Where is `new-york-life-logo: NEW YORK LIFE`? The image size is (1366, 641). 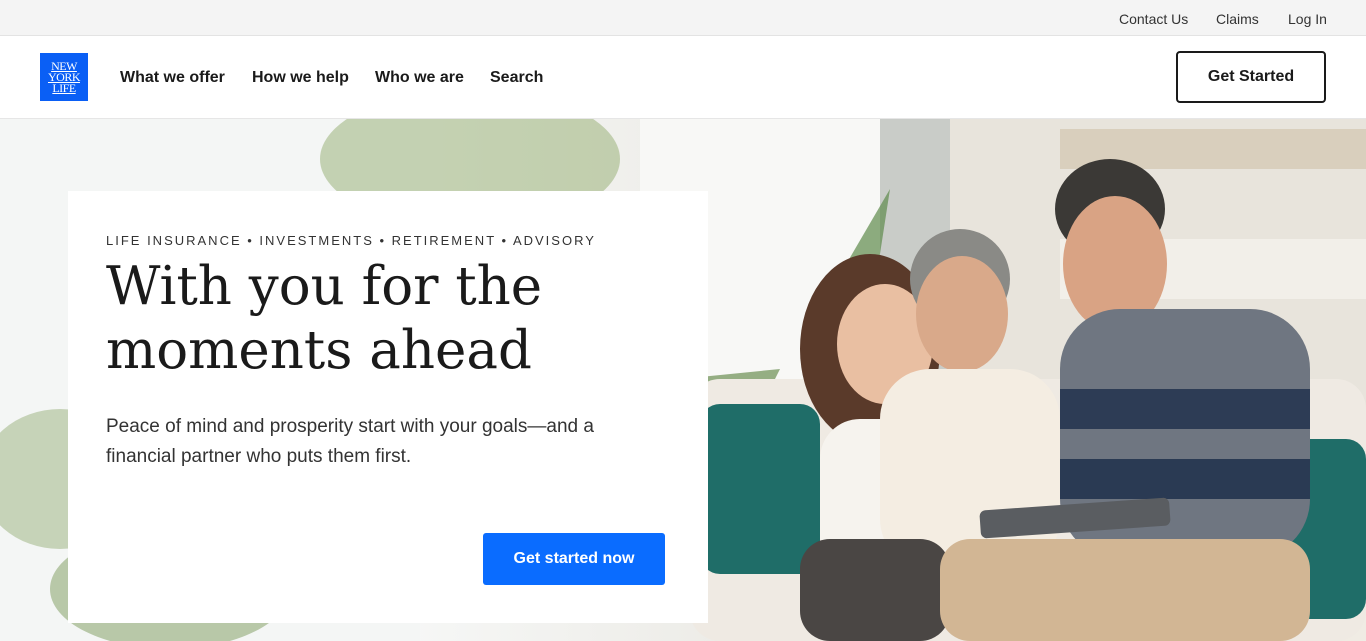
new-york-life-logo: NEW YORK LIFE is located at coordinates (64, 77).